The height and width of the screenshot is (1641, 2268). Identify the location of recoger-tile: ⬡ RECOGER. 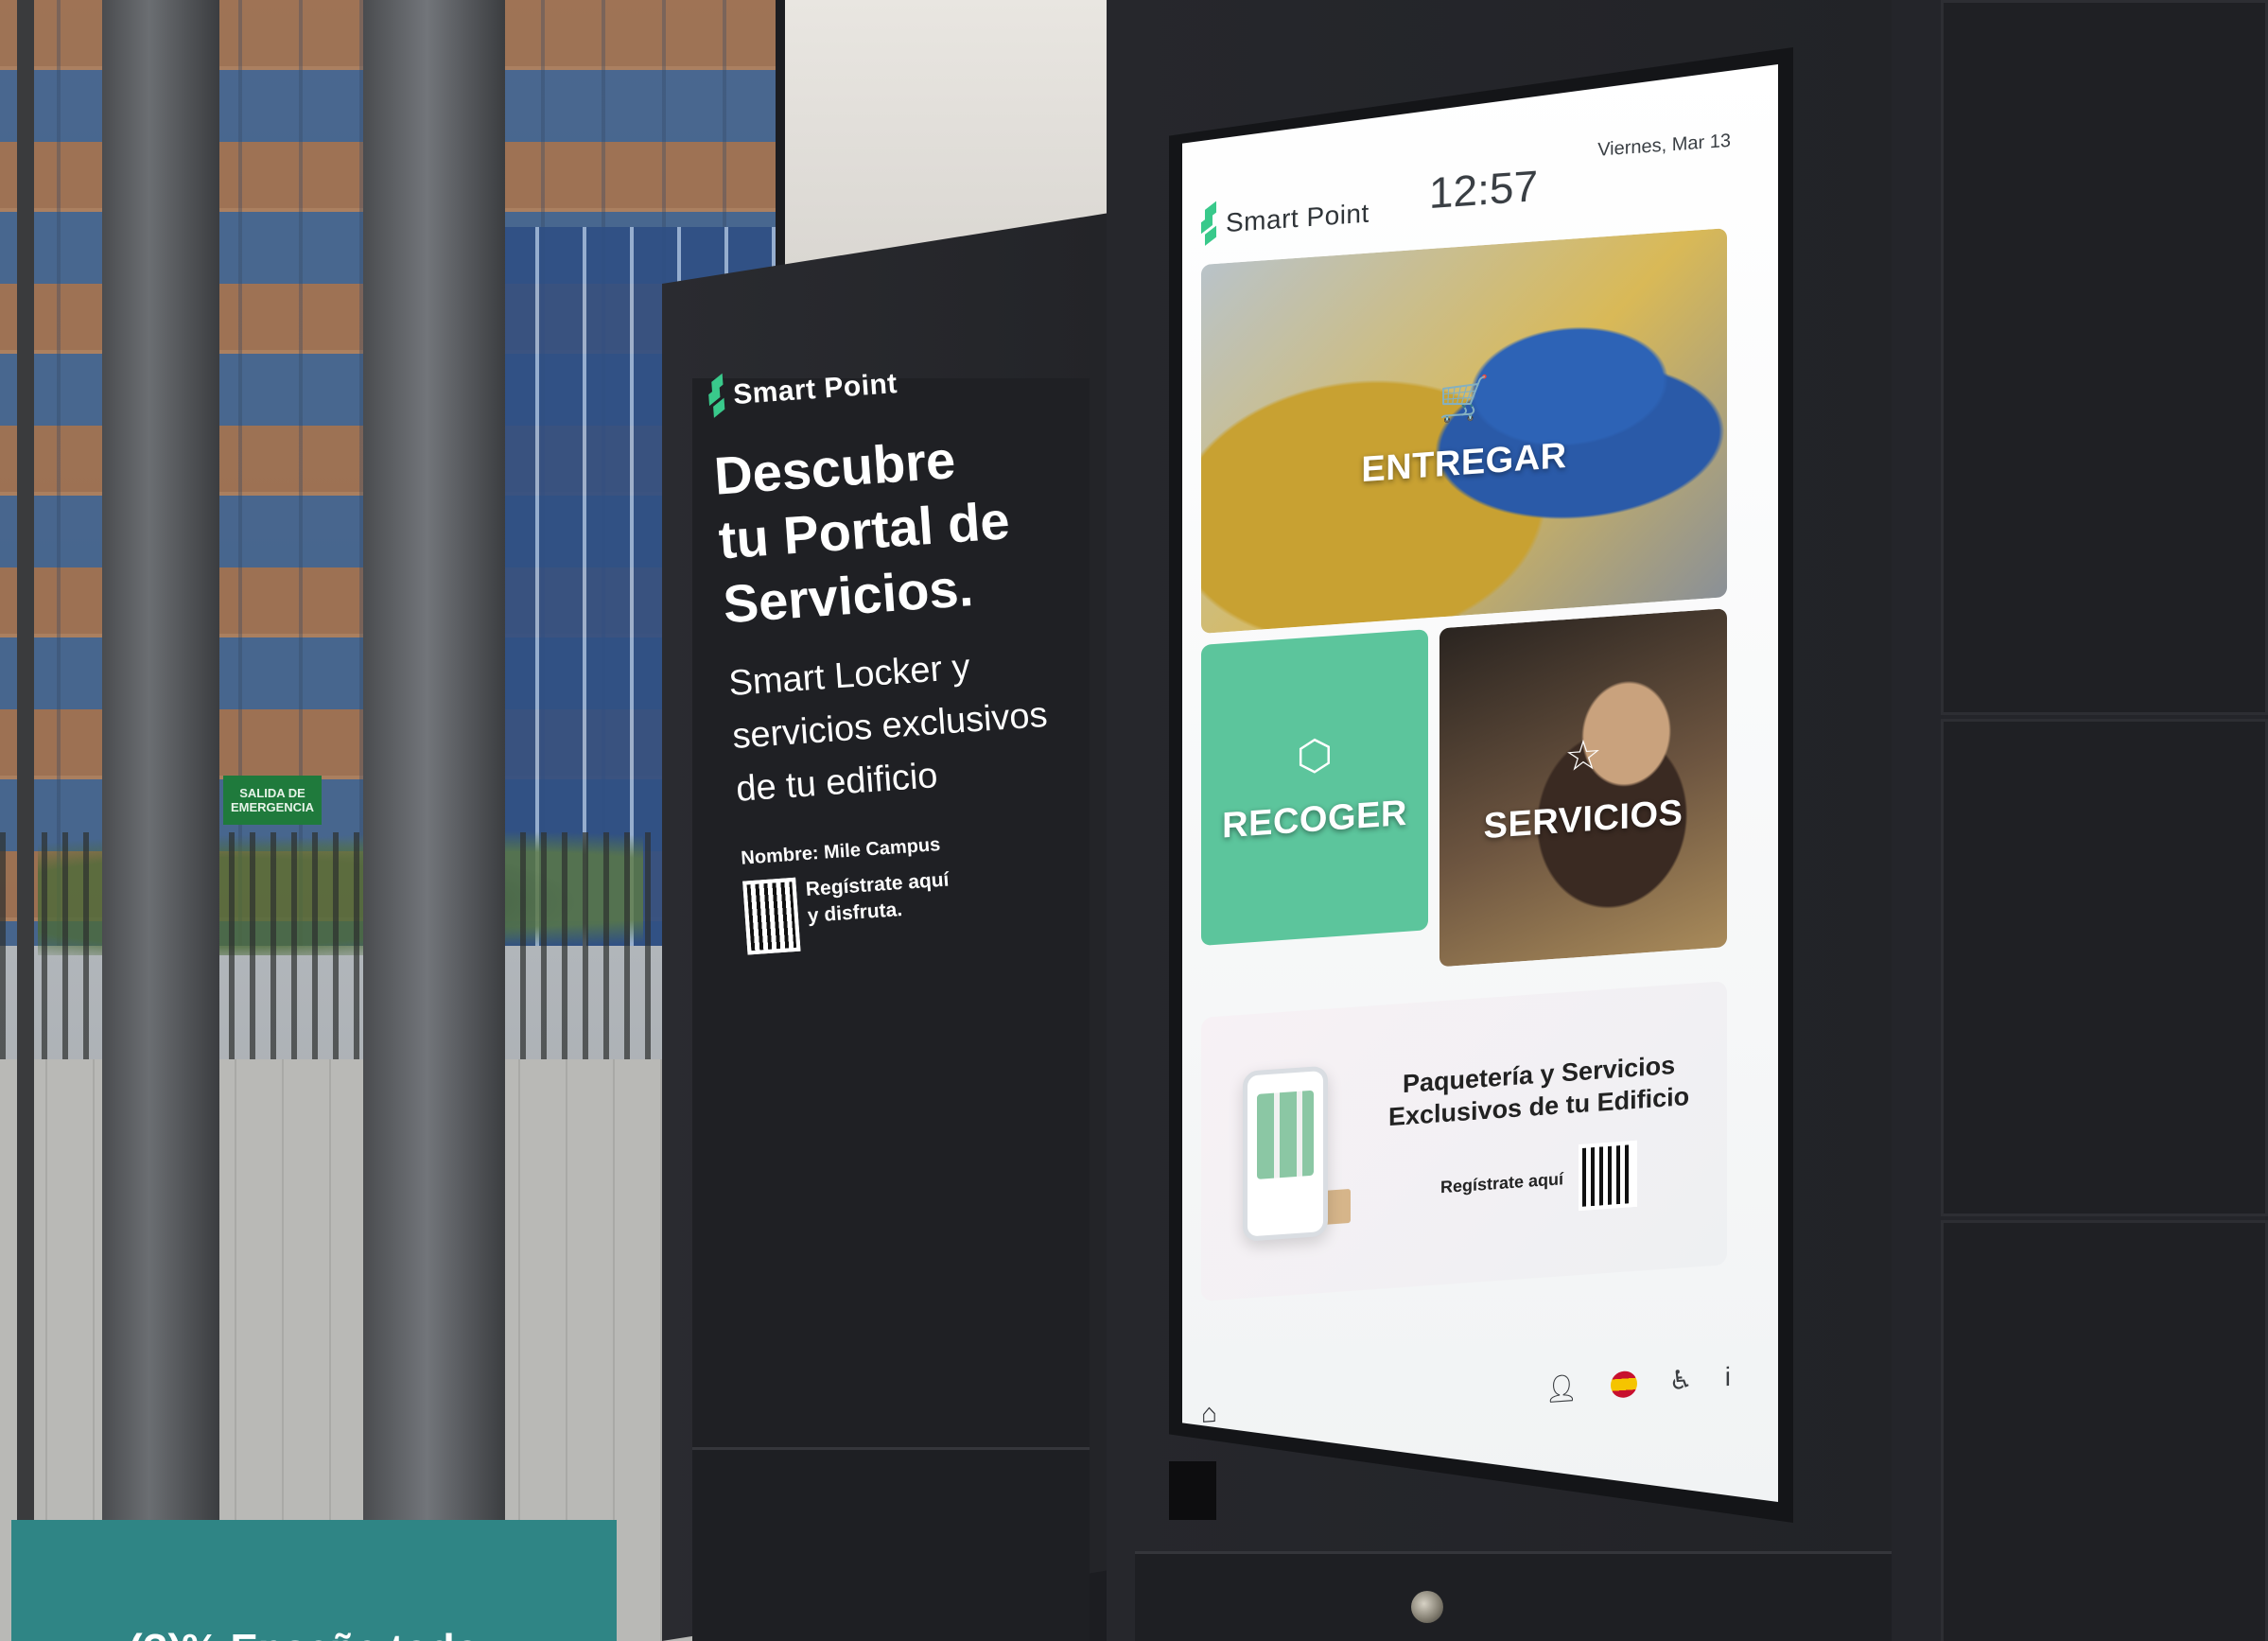
(1314, 787).